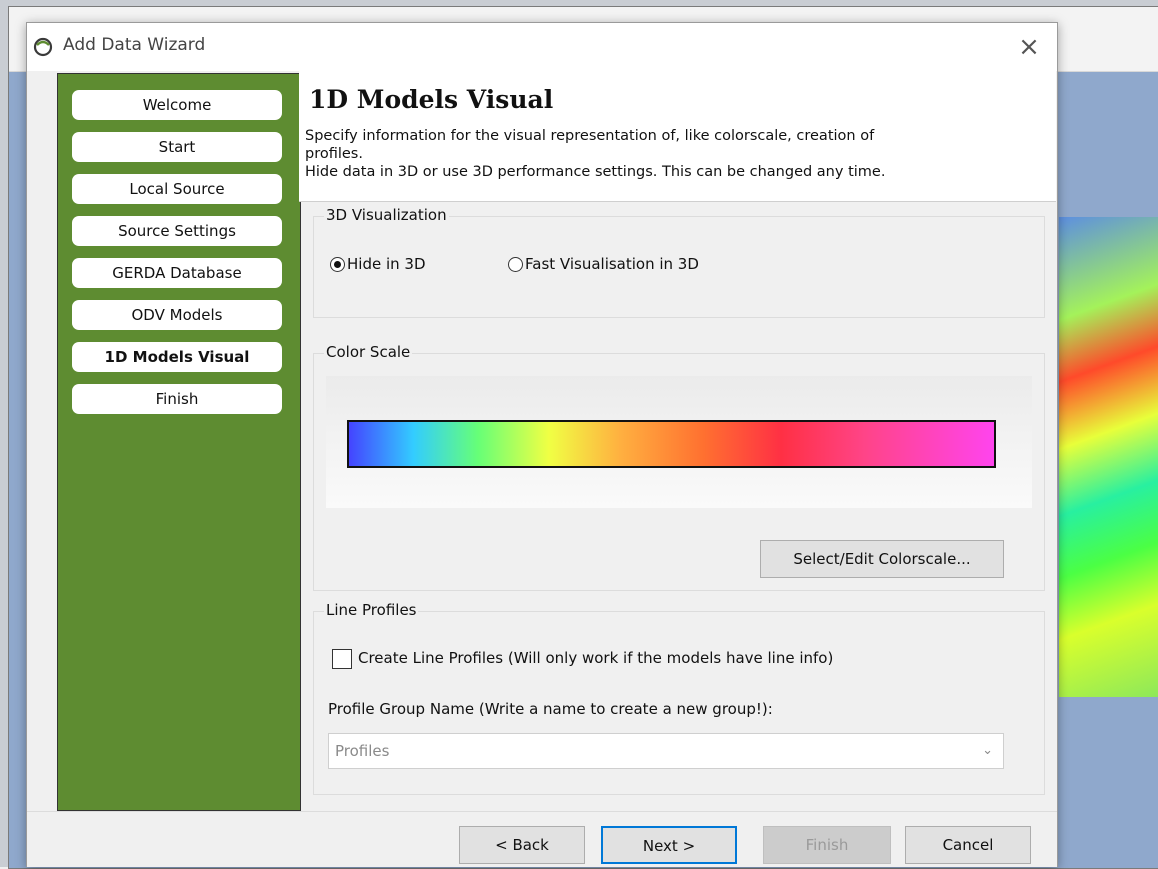 The width and height of the screenshot is (1158, 869). I want to click on background-3d-visualization, so click(1108, 457).